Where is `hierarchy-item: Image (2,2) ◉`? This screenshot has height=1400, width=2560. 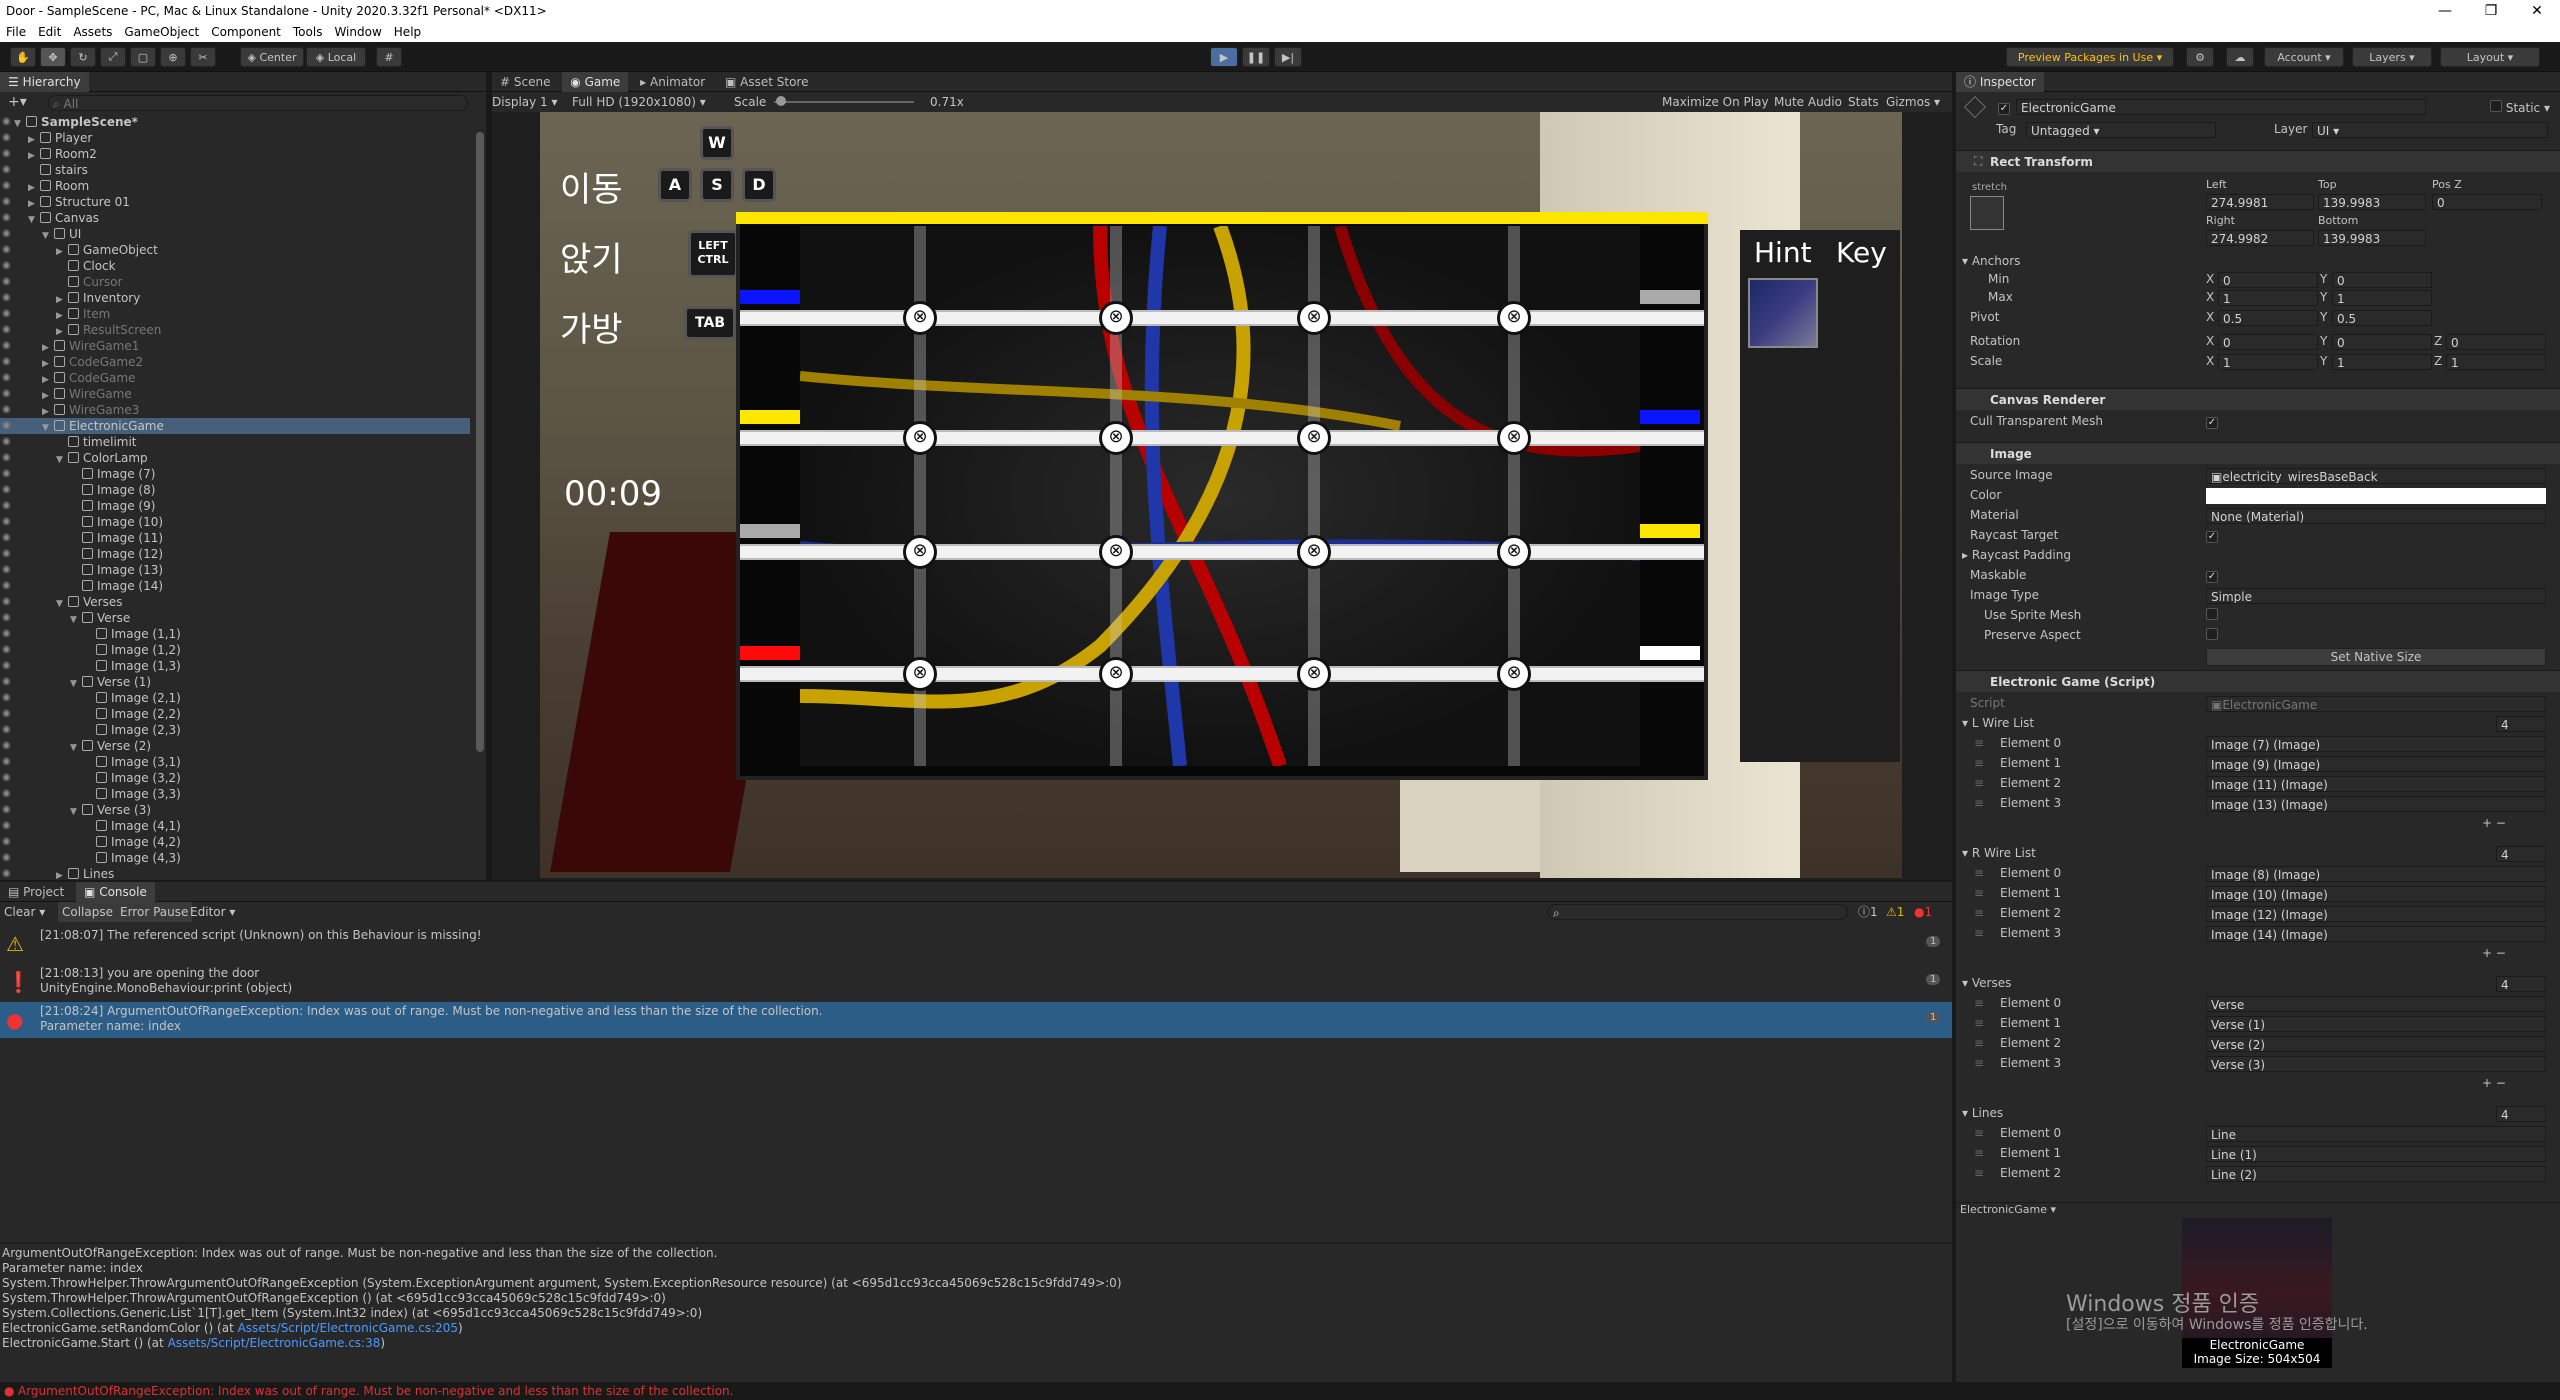
hierarchy-item: Image (2,2) ◉ is located at coordinates (235, 714).